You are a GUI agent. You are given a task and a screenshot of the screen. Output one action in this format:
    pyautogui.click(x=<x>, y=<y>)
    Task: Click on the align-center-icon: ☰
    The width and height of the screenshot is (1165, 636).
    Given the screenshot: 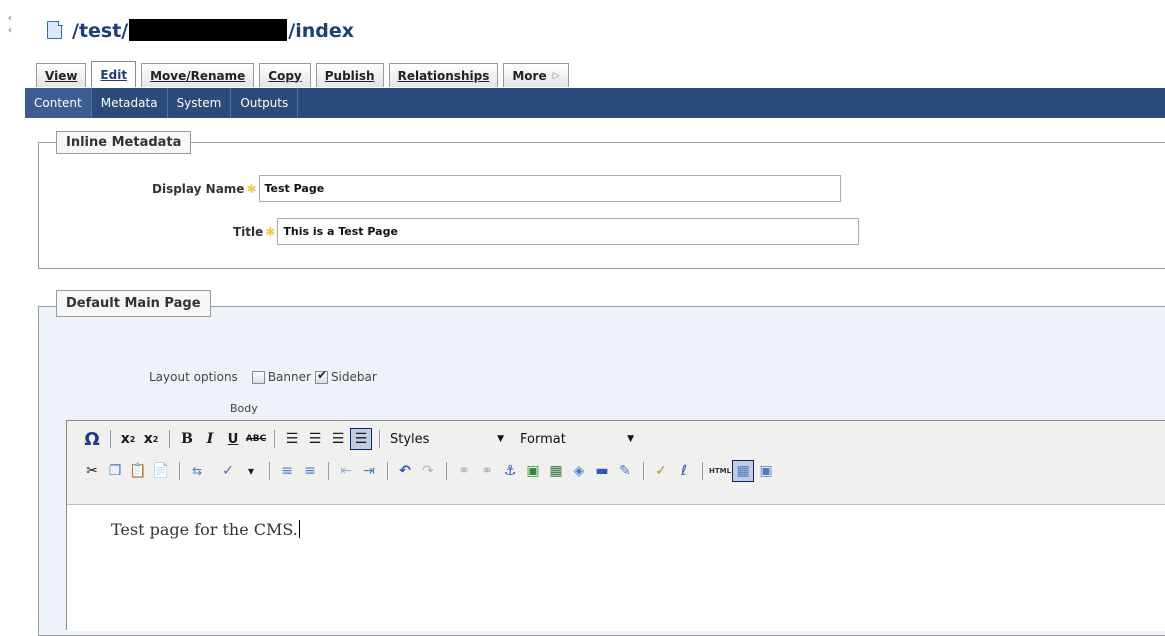 What is the action you would take?
    pyautogui.click(x=315, y=439)
    